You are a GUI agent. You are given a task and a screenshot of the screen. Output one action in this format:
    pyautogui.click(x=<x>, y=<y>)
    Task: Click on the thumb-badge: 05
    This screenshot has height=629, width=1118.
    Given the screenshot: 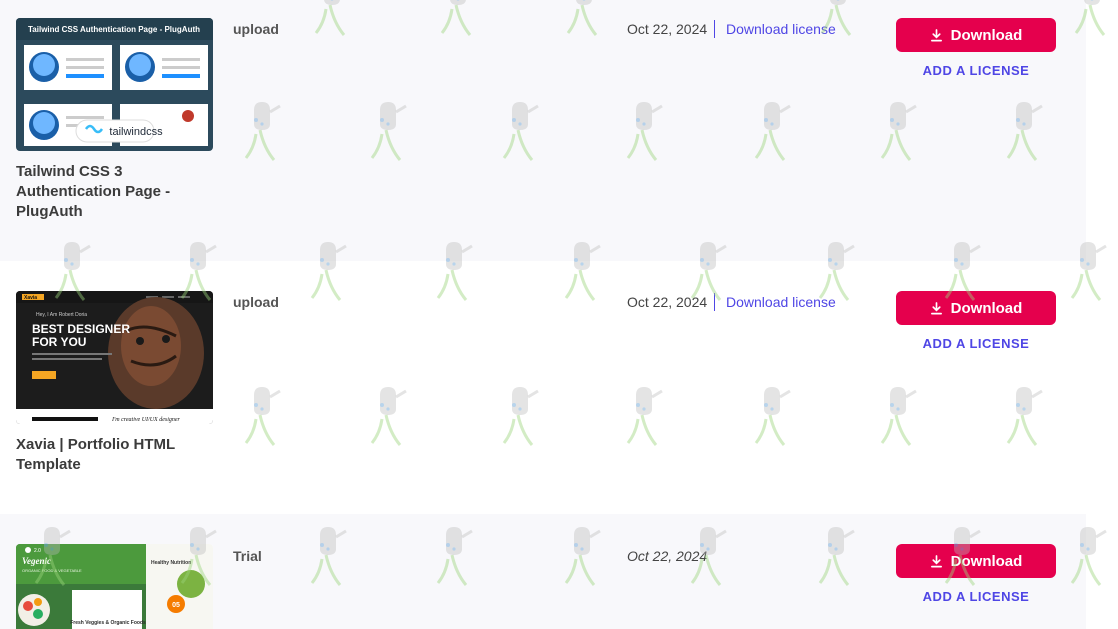 What is the action you would take?
    pyautogui.click(x=176, y=605)
    